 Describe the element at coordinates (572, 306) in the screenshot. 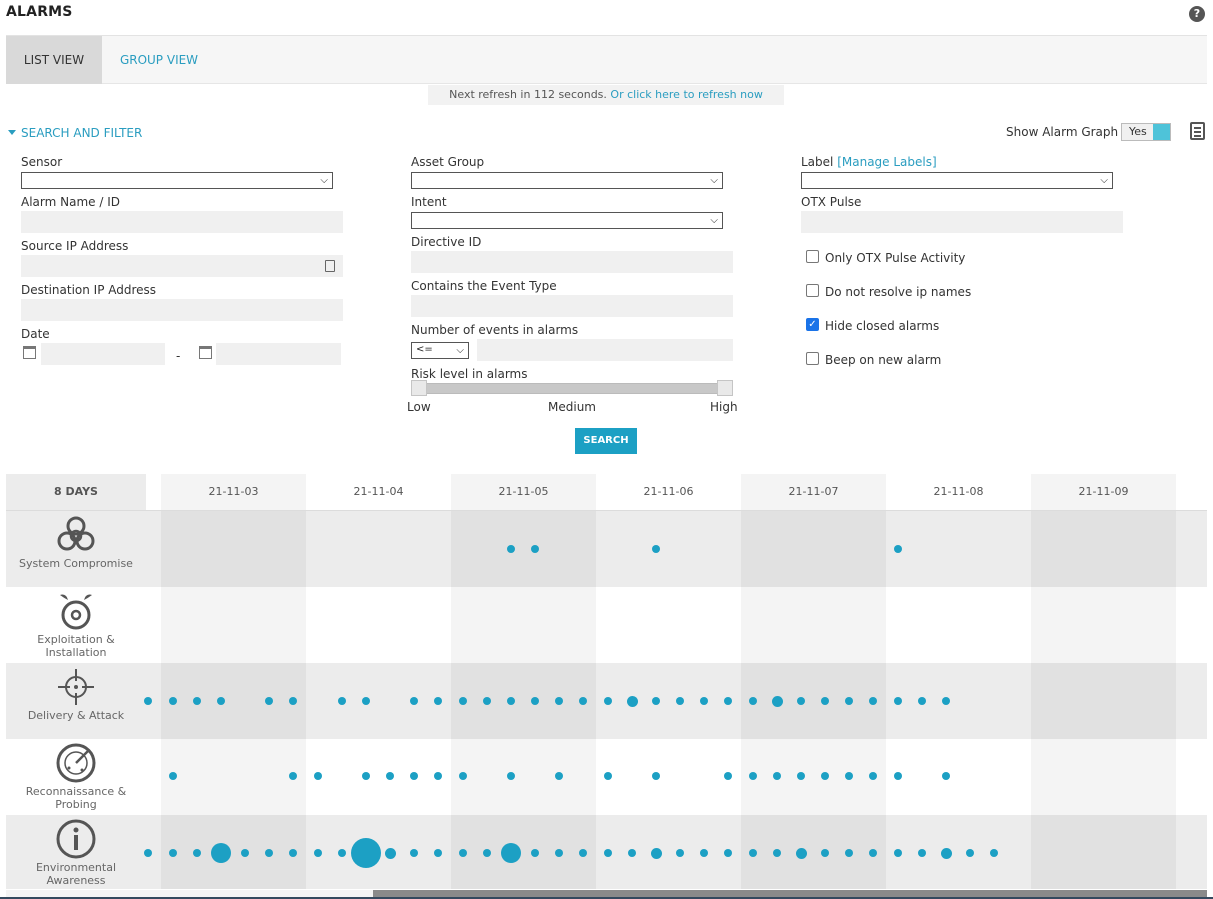

I see `event-type-input` at that location.